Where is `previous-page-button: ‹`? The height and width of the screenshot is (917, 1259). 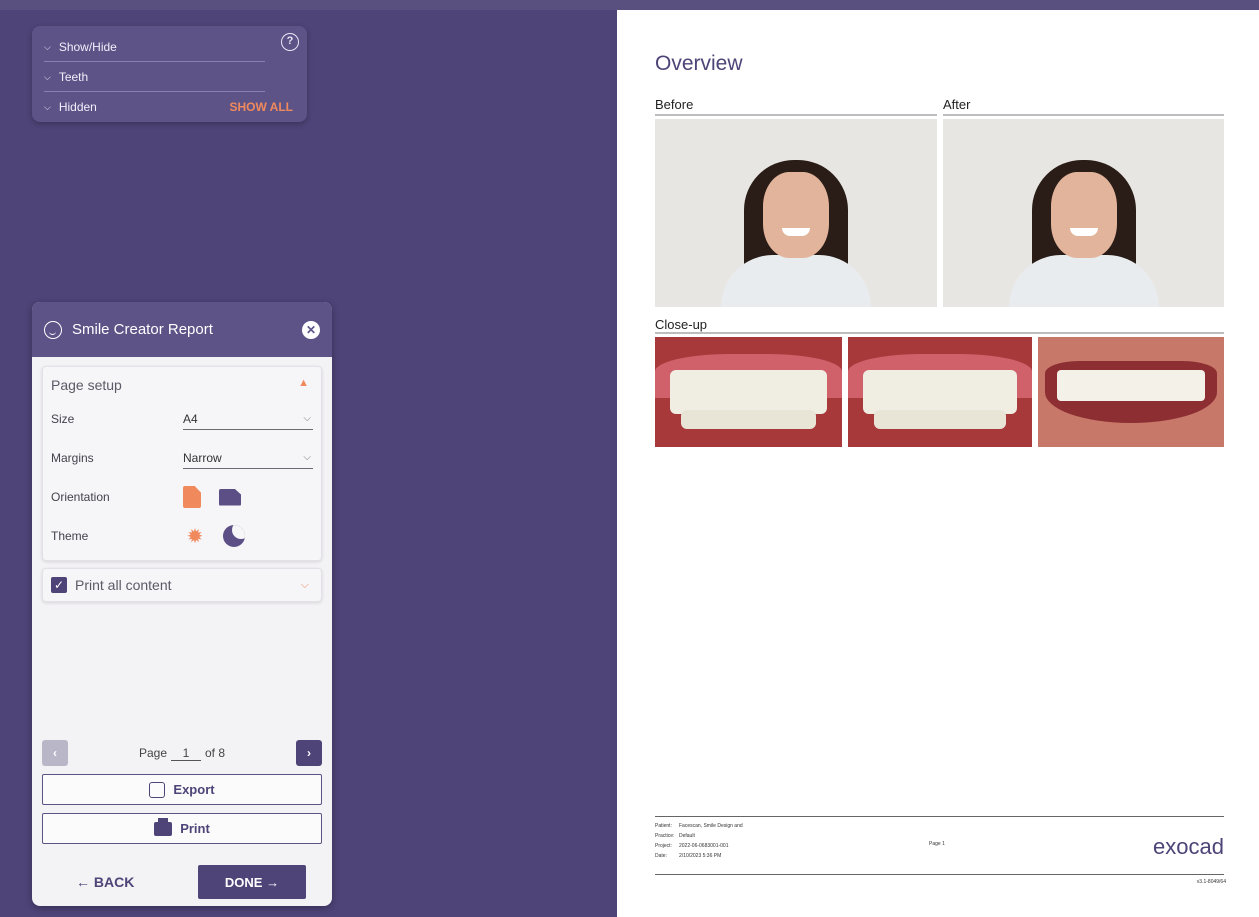 previous-page-button: ‹ is located at coordinates (55, 753).